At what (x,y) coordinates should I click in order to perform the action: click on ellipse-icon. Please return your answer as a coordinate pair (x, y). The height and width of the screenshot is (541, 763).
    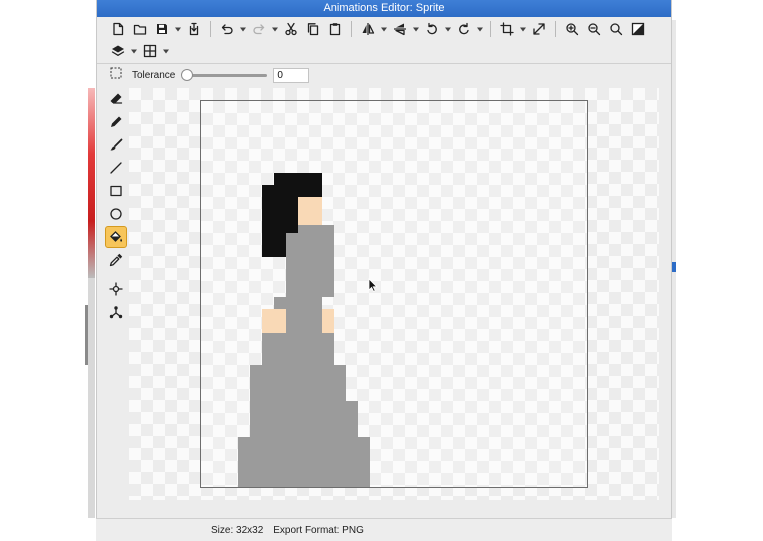
    Looking at the image, I should click on (116, 214).